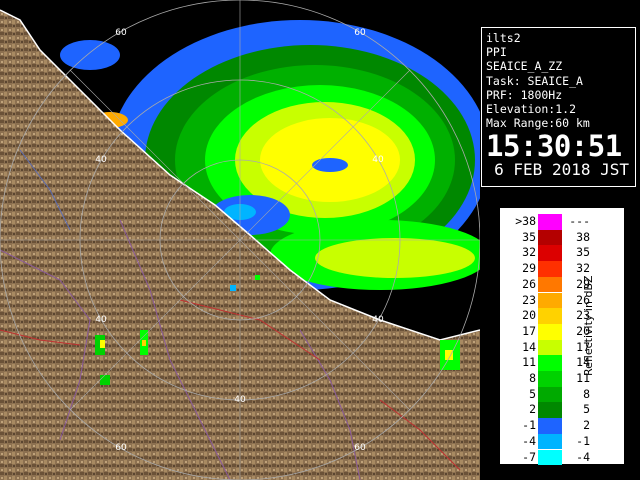  I want to click on legend-row: 58, so click(562, 394).